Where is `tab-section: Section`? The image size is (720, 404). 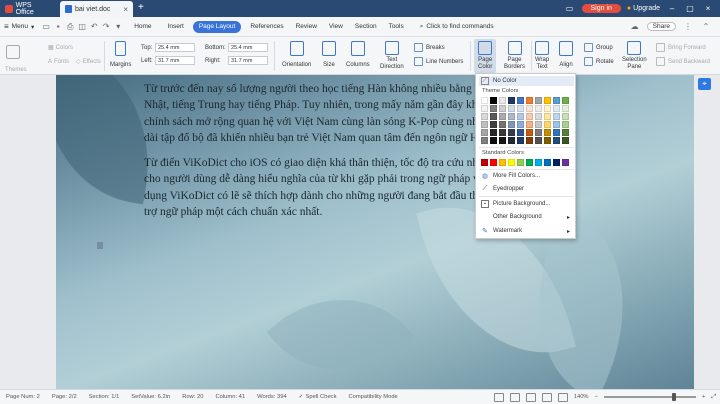 tab-section: Section is located at coordinates (366, 27).